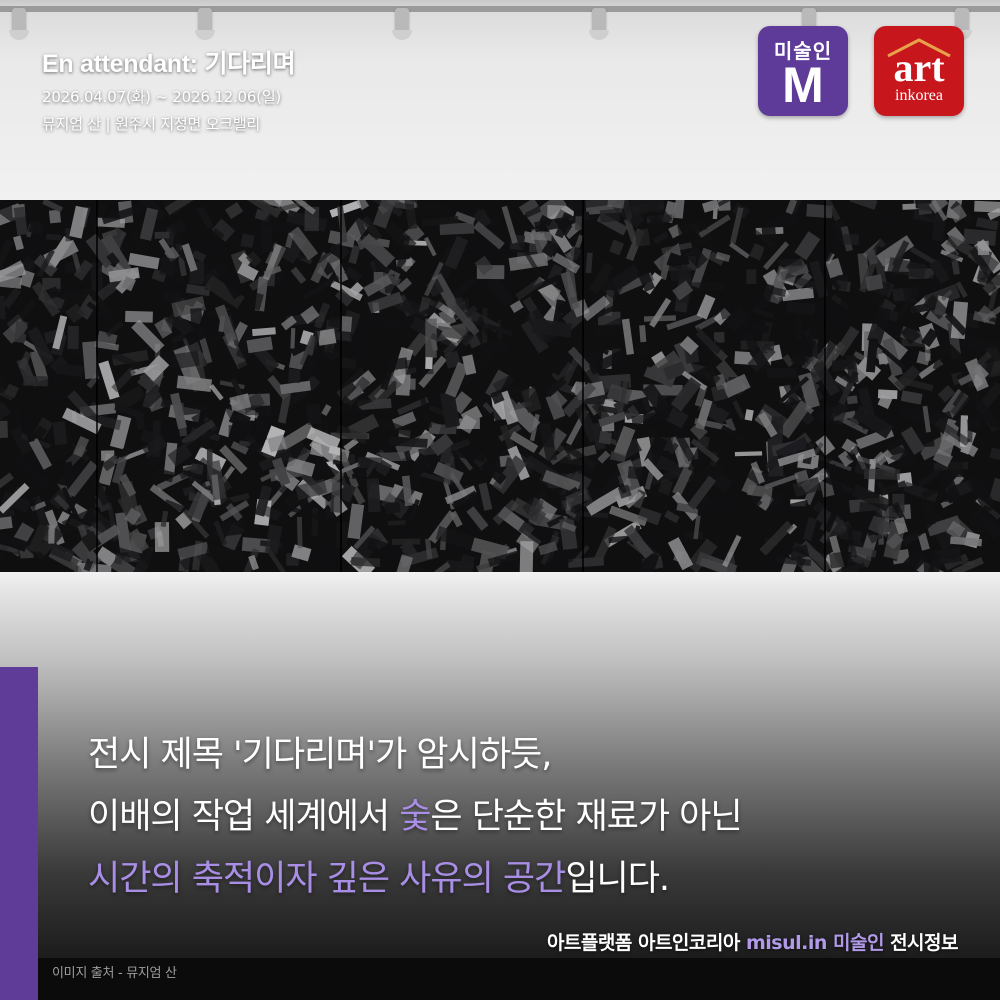 The image size is (1000, 1000). What do you see at coordinates (320, 755) in the screenshot?
I see `caption-text: 전시 제목 '기다리며'가 암시하듯,` at bounding box center [320, 755].